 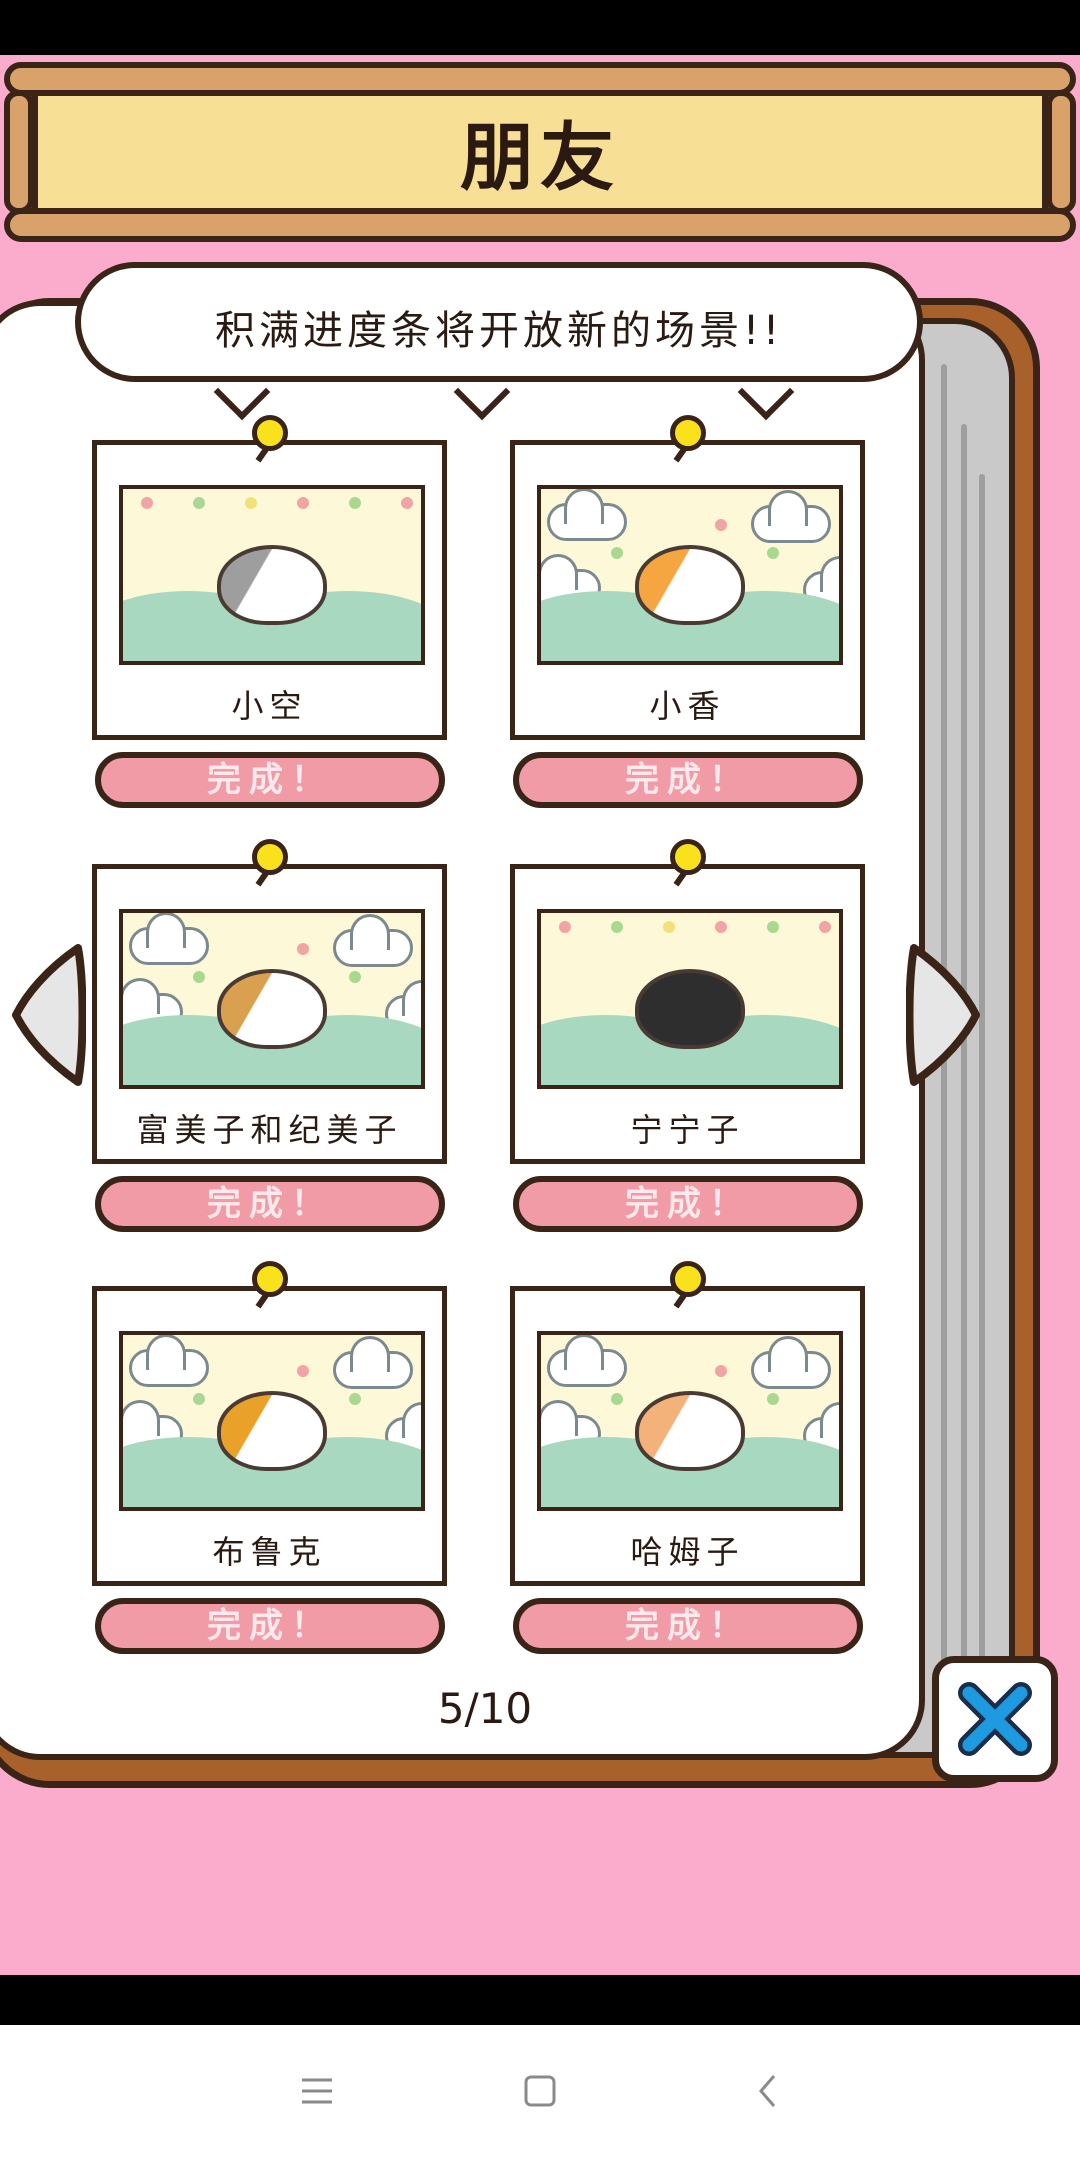 I want to click on chevron-left-icon, so click(x=767, y=2091).